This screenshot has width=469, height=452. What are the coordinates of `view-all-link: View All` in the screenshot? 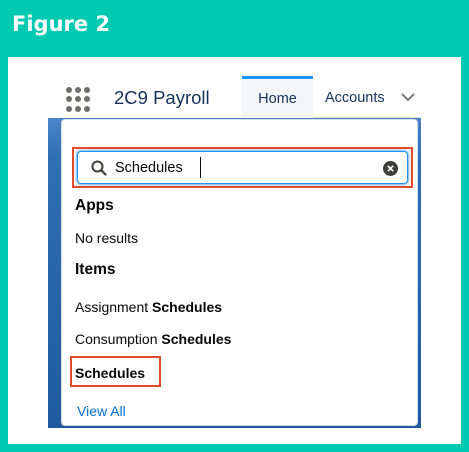 It's located at (101, 411).